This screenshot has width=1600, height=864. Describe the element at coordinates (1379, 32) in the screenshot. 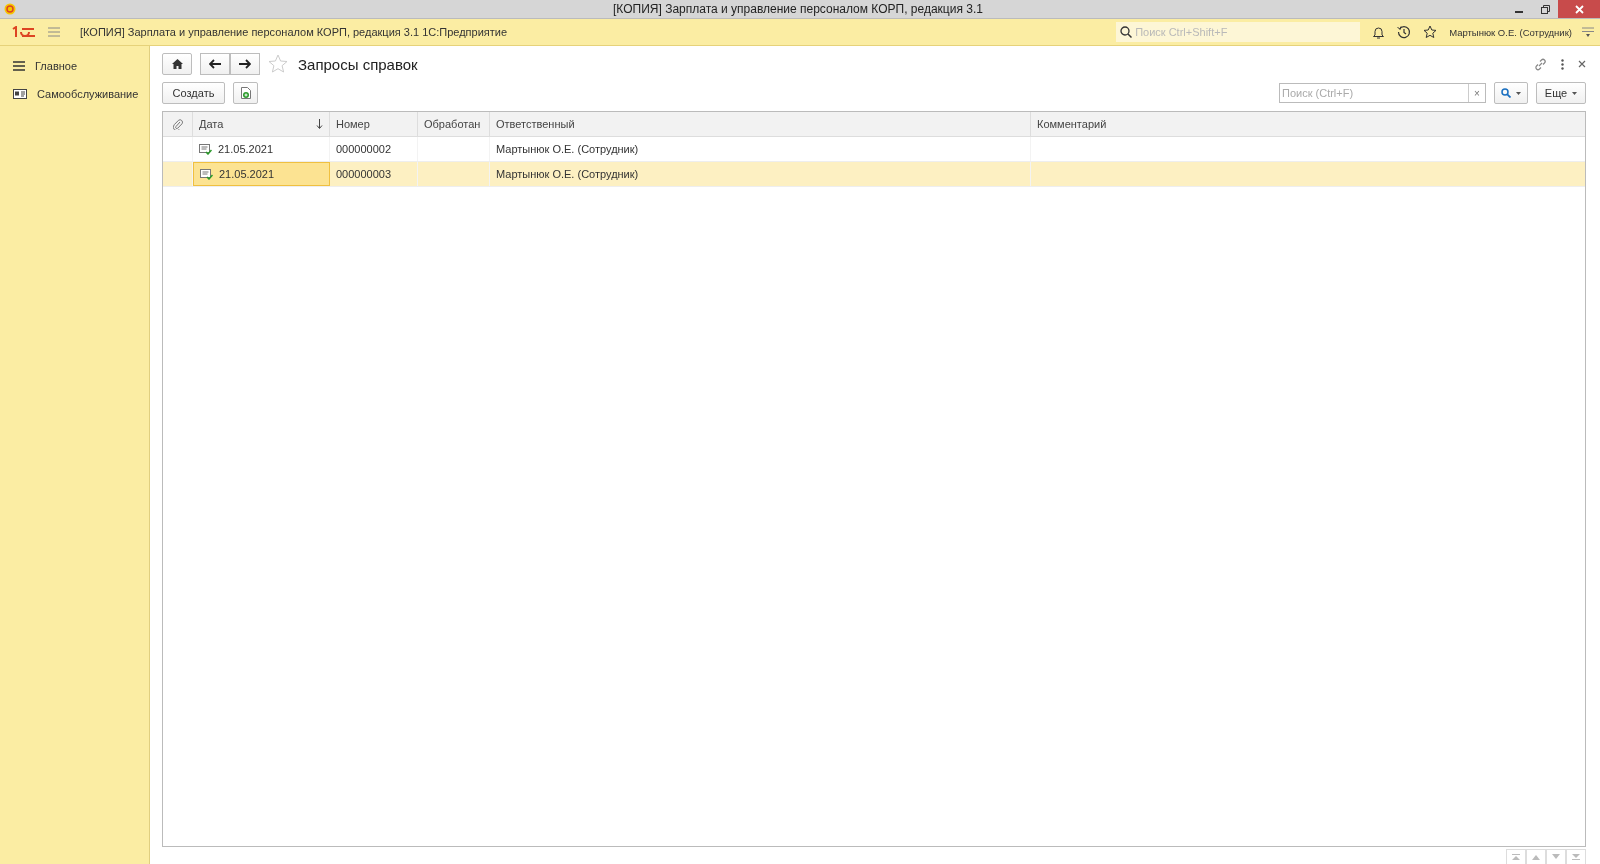

I see `bell-icon` at that location.